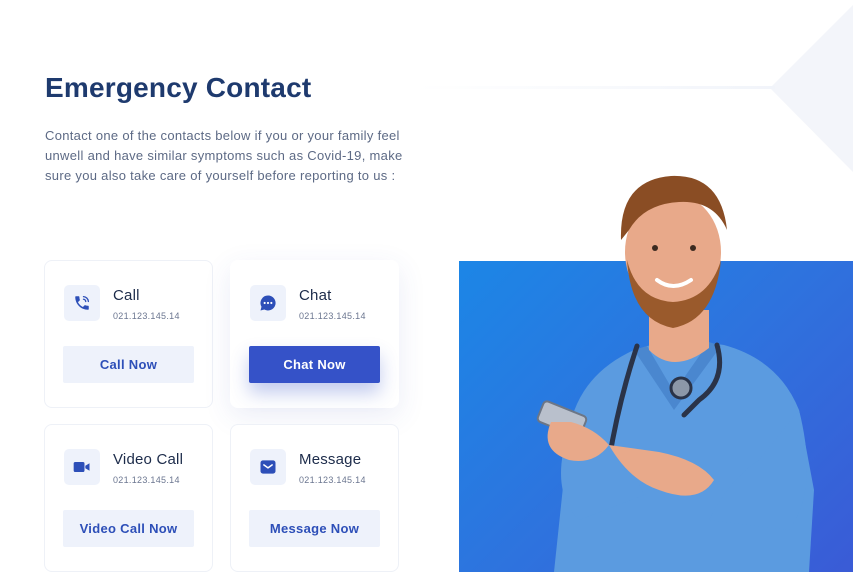 The height and width of the screenshot is (572, 853). What do you see at coordinates (128, 498) in the screenshot?
I see `contact-card-video-call: Video Call 021.123.145.14 Video Call Now` at bounding box center [128, 498].